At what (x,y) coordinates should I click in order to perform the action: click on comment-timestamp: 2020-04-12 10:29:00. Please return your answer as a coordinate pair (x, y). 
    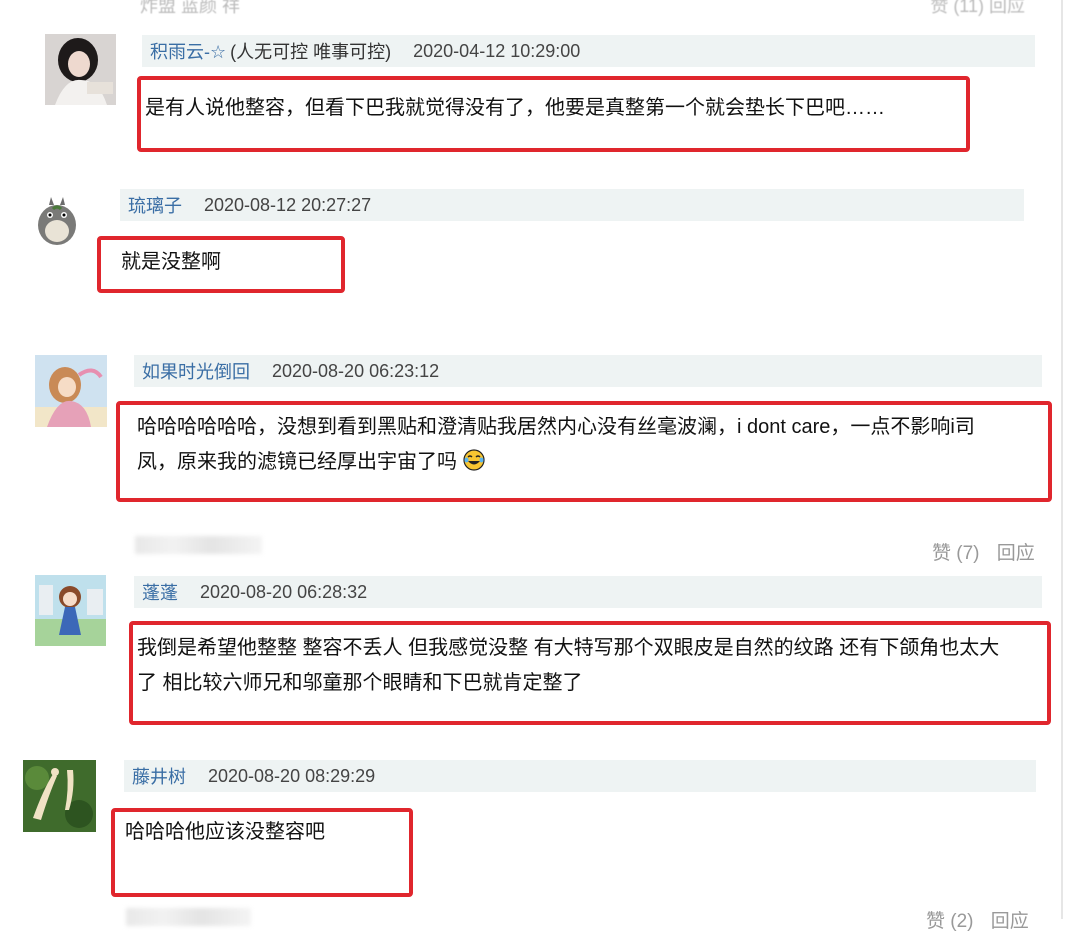
    Looking at the image, I should click on (497, 50).